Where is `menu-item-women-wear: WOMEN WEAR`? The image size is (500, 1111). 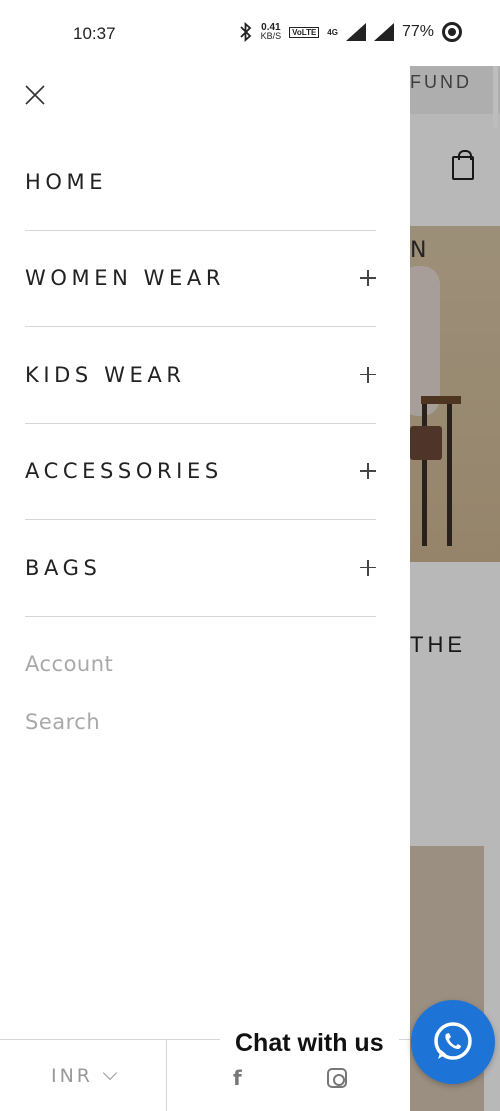 menu-item-women-wear: WOMEN WEAR is located at coordinates (200, 279).